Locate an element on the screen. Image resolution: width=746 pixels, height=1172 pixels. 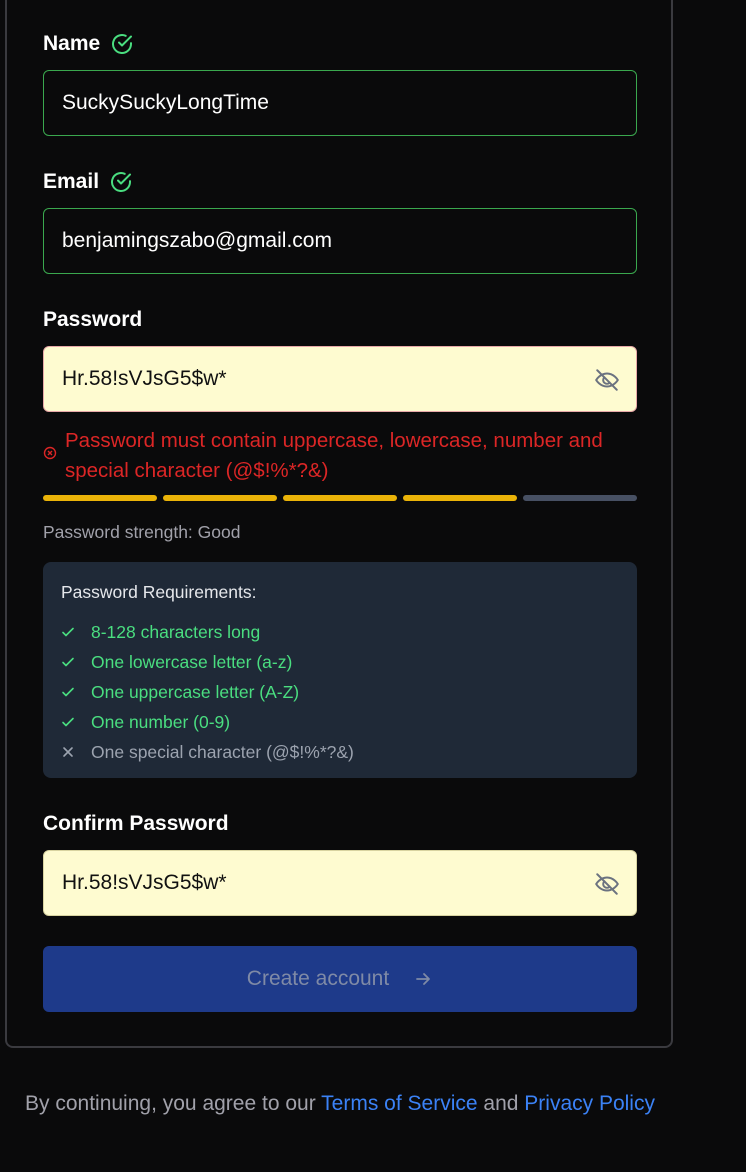
email-label-text: Email is located at coordinates (71, 181).